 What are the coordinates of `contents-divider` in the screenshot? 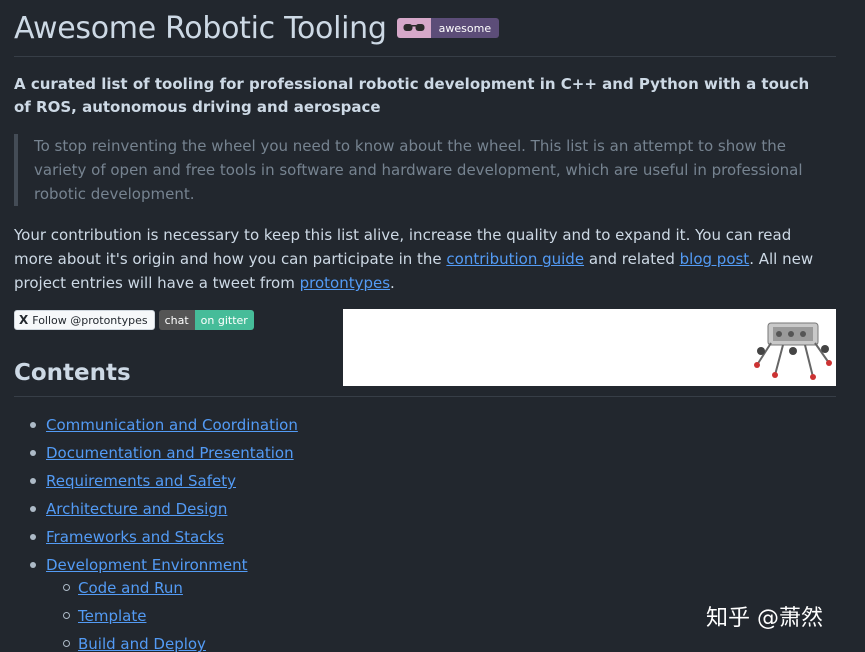 It's located at (425, 396).